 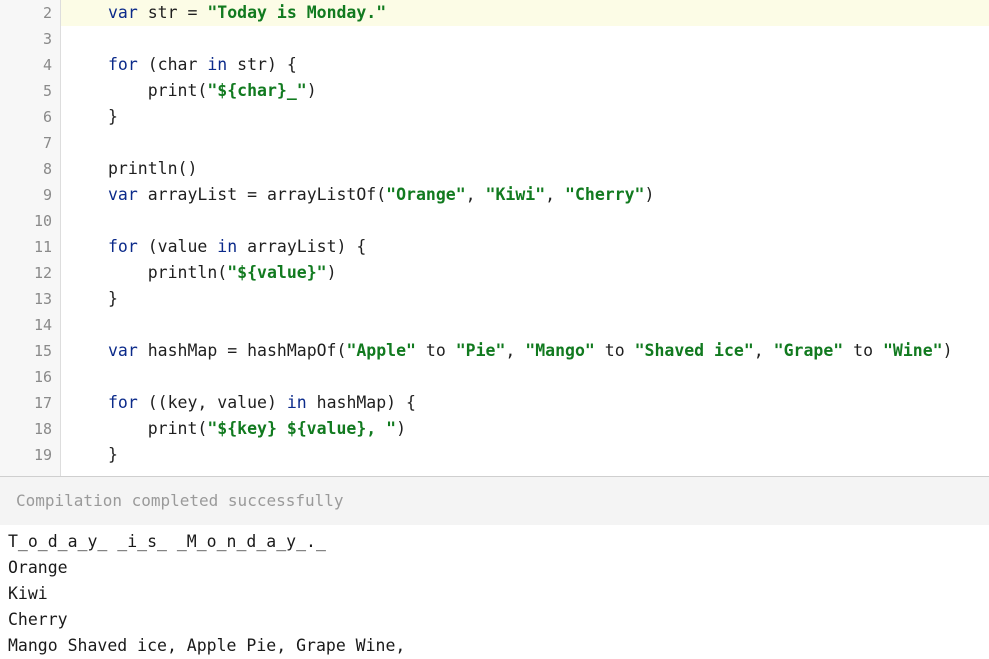 I want to click on string-token: "Shaved ice", so click(x=694, y=350).